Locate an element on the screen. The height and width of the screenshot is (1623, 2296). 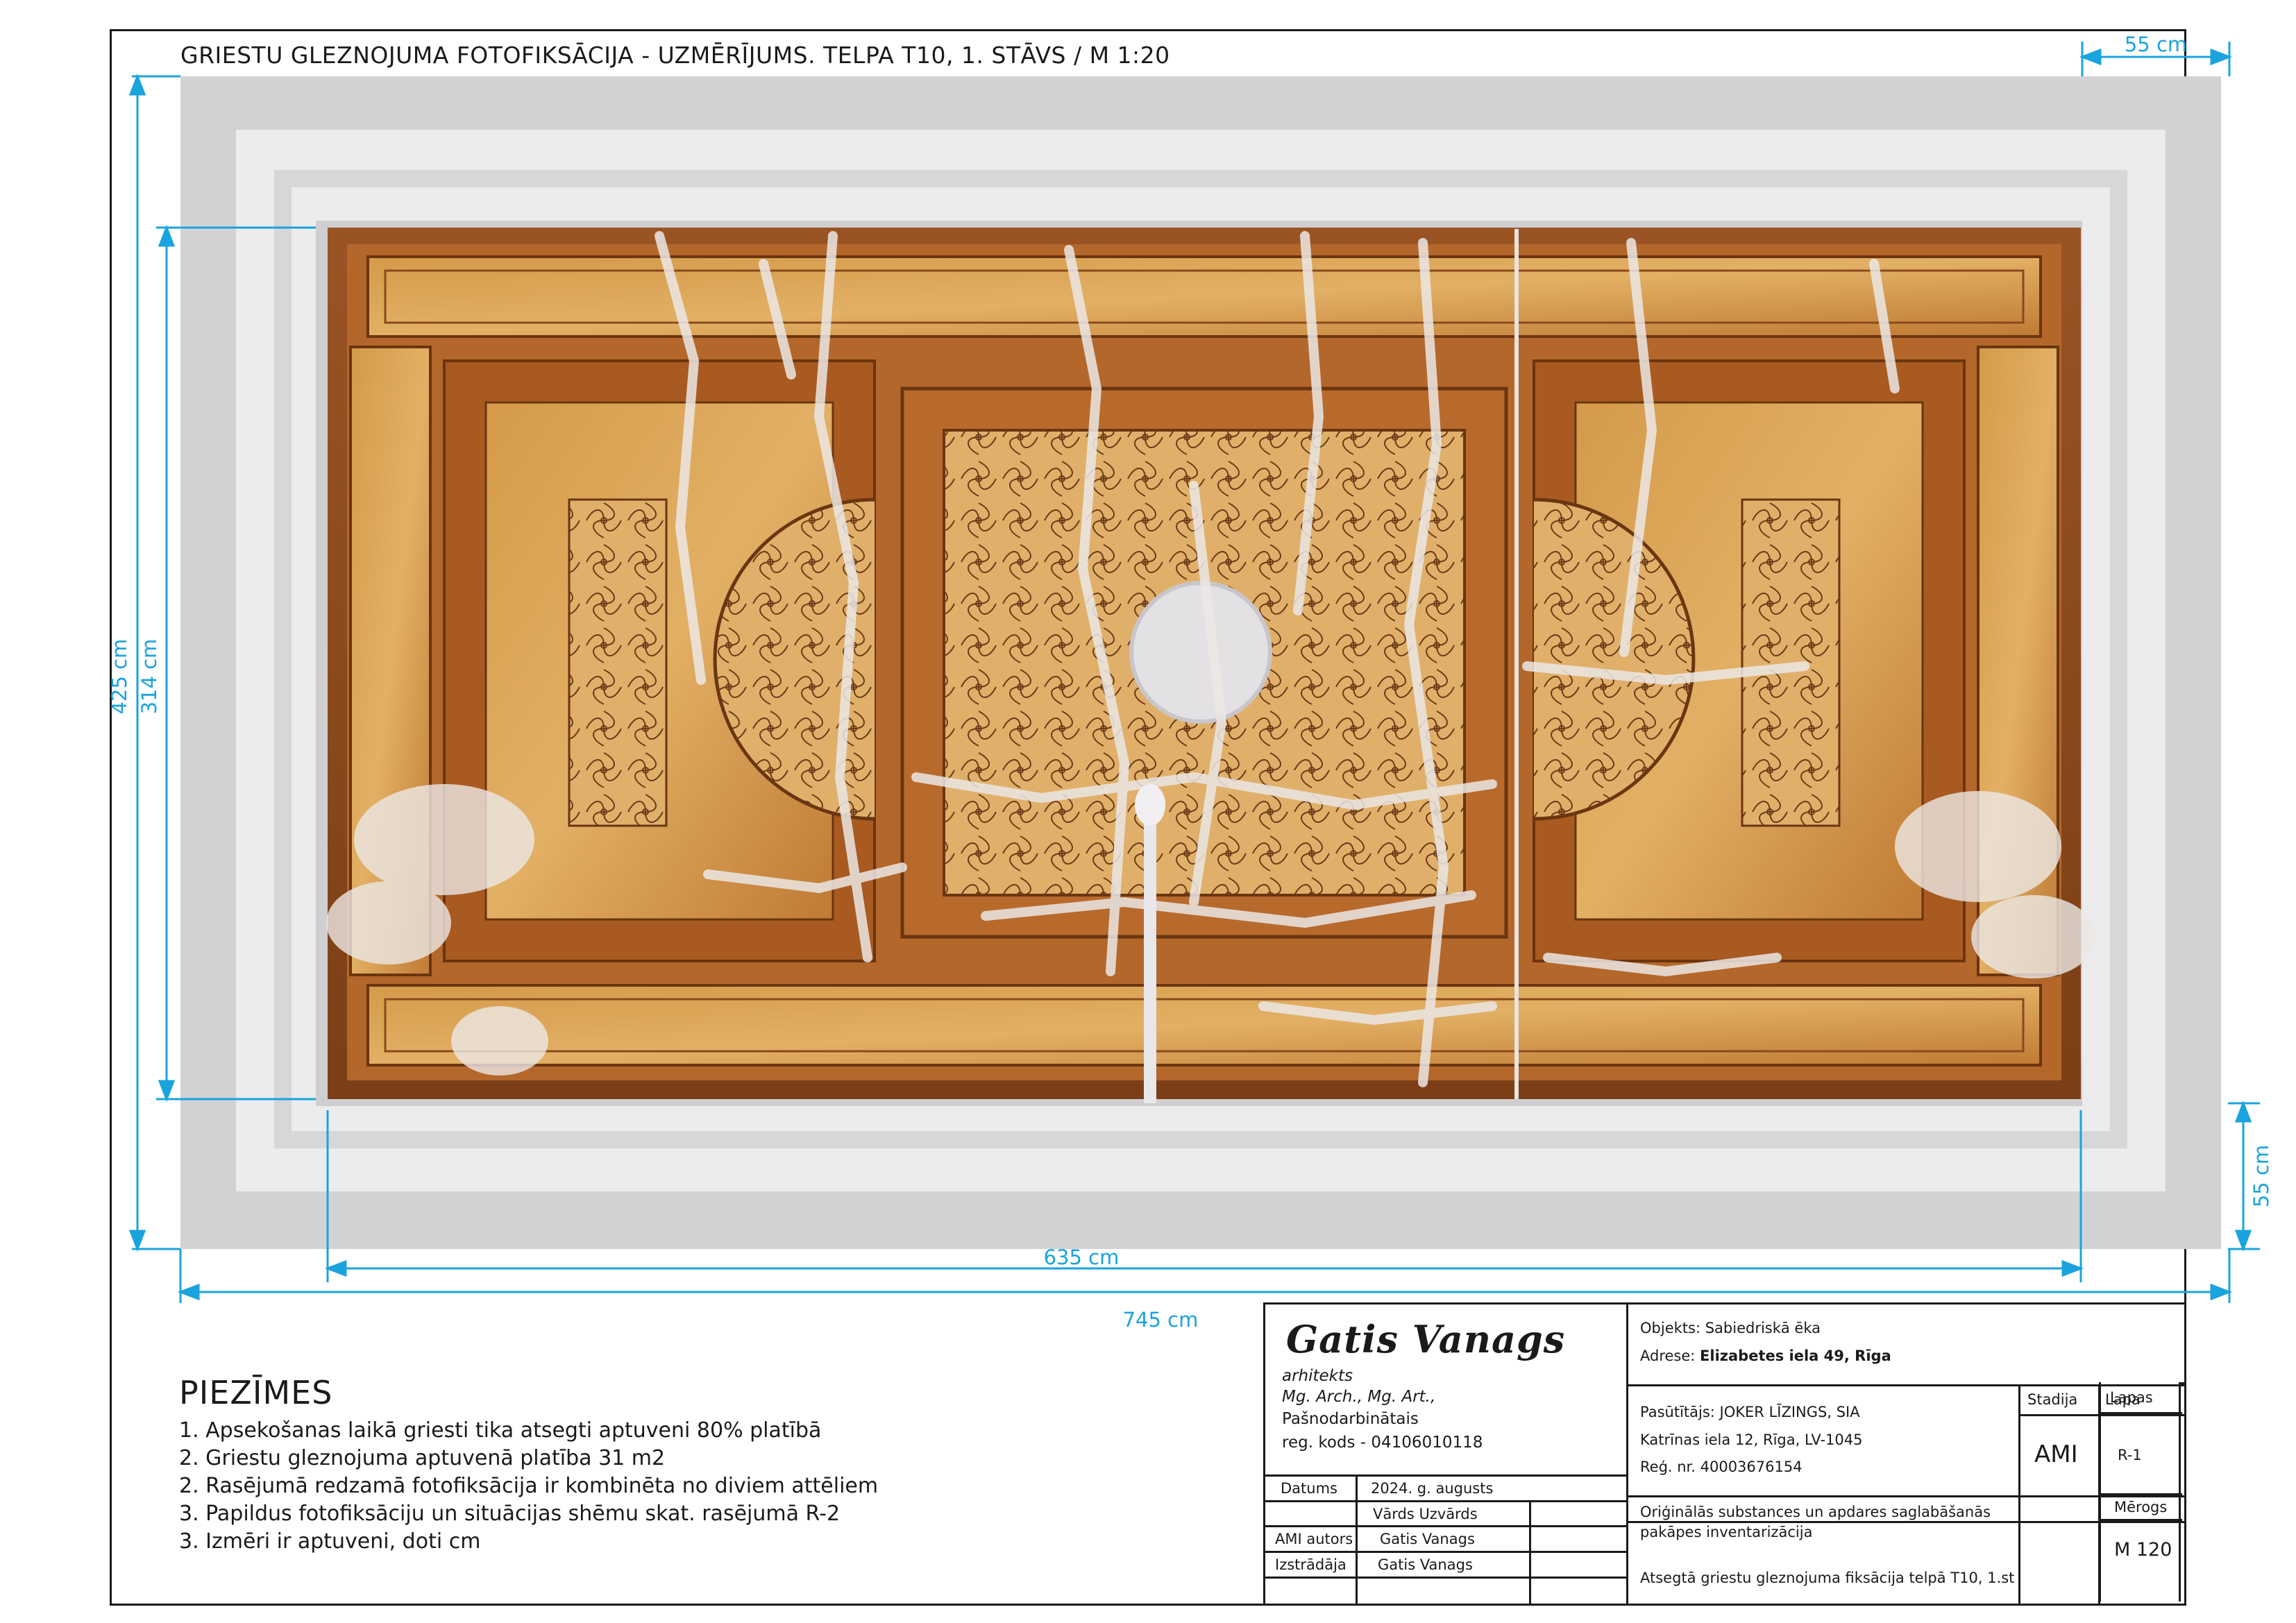
stage-value: AMI is located at coordinates (2056, 1454).